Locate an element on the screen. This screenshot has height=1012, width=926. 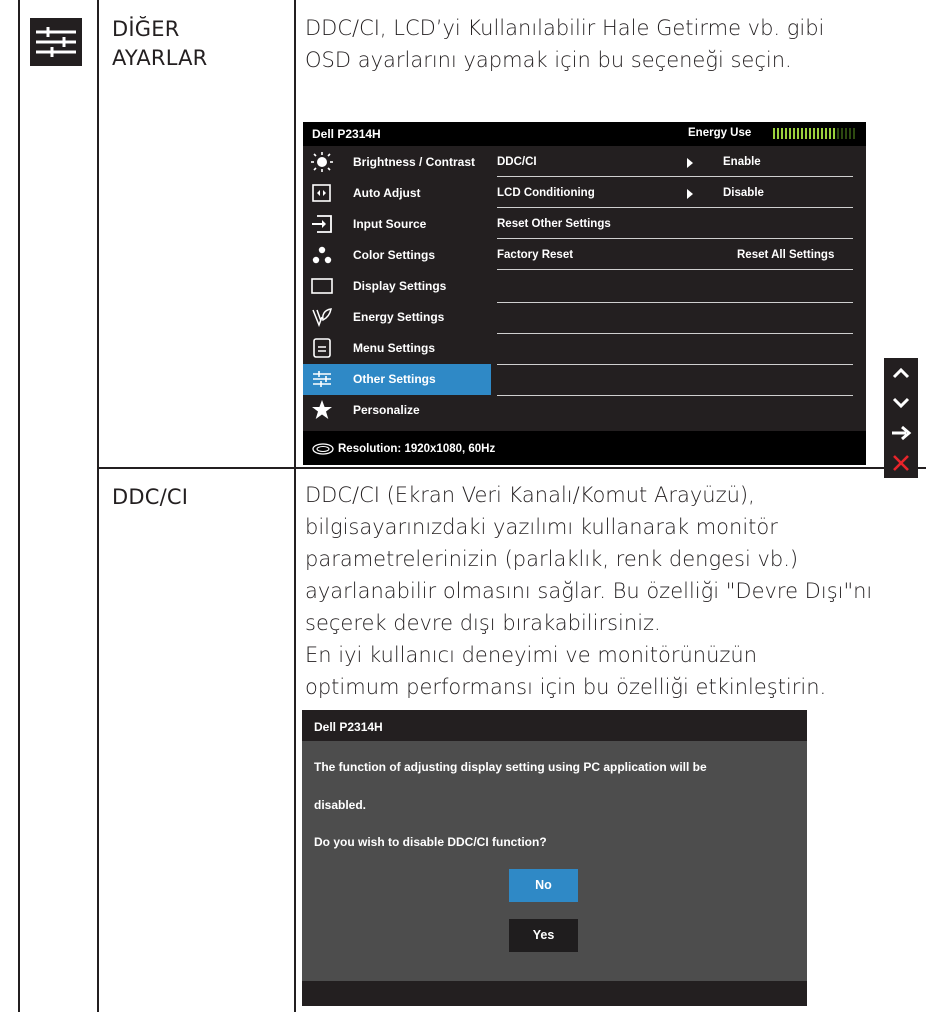
submenu-value: Reset All Settings is located at coordinates (786, 255).